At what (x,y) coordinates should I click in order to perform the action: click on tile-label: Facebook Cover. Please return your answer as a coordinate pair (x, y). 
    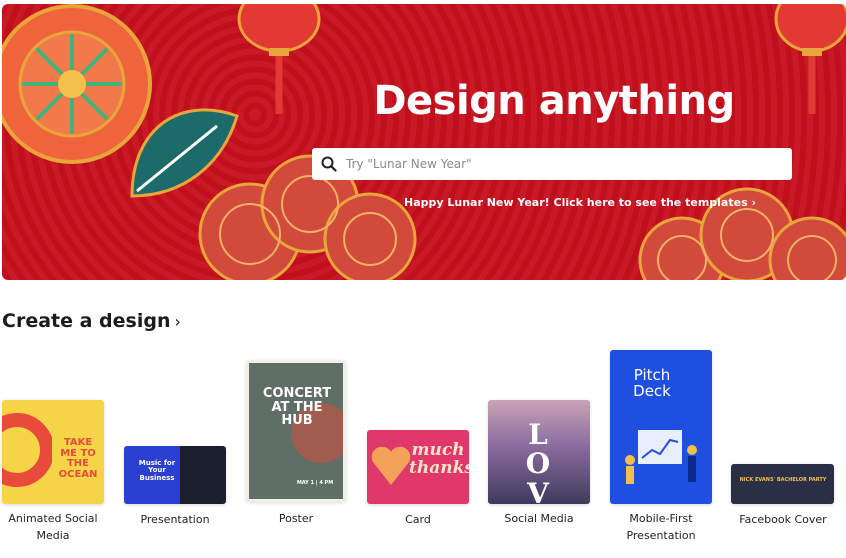
    Looking at the image, I should click on (783, 519).